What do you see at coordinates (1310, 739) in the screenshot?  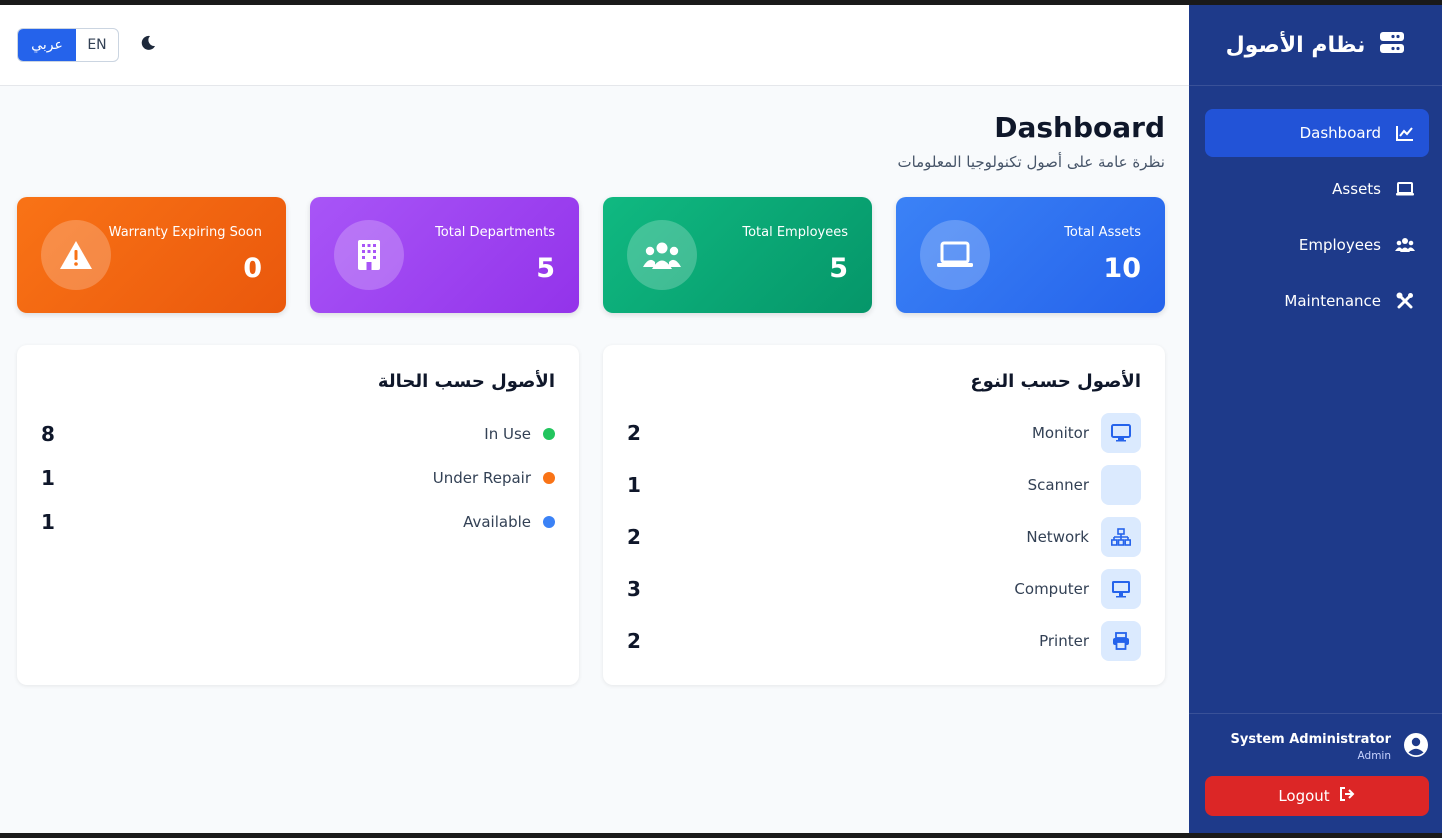 I see `user-name: System Administrator` at bounding box center [1310, 739].